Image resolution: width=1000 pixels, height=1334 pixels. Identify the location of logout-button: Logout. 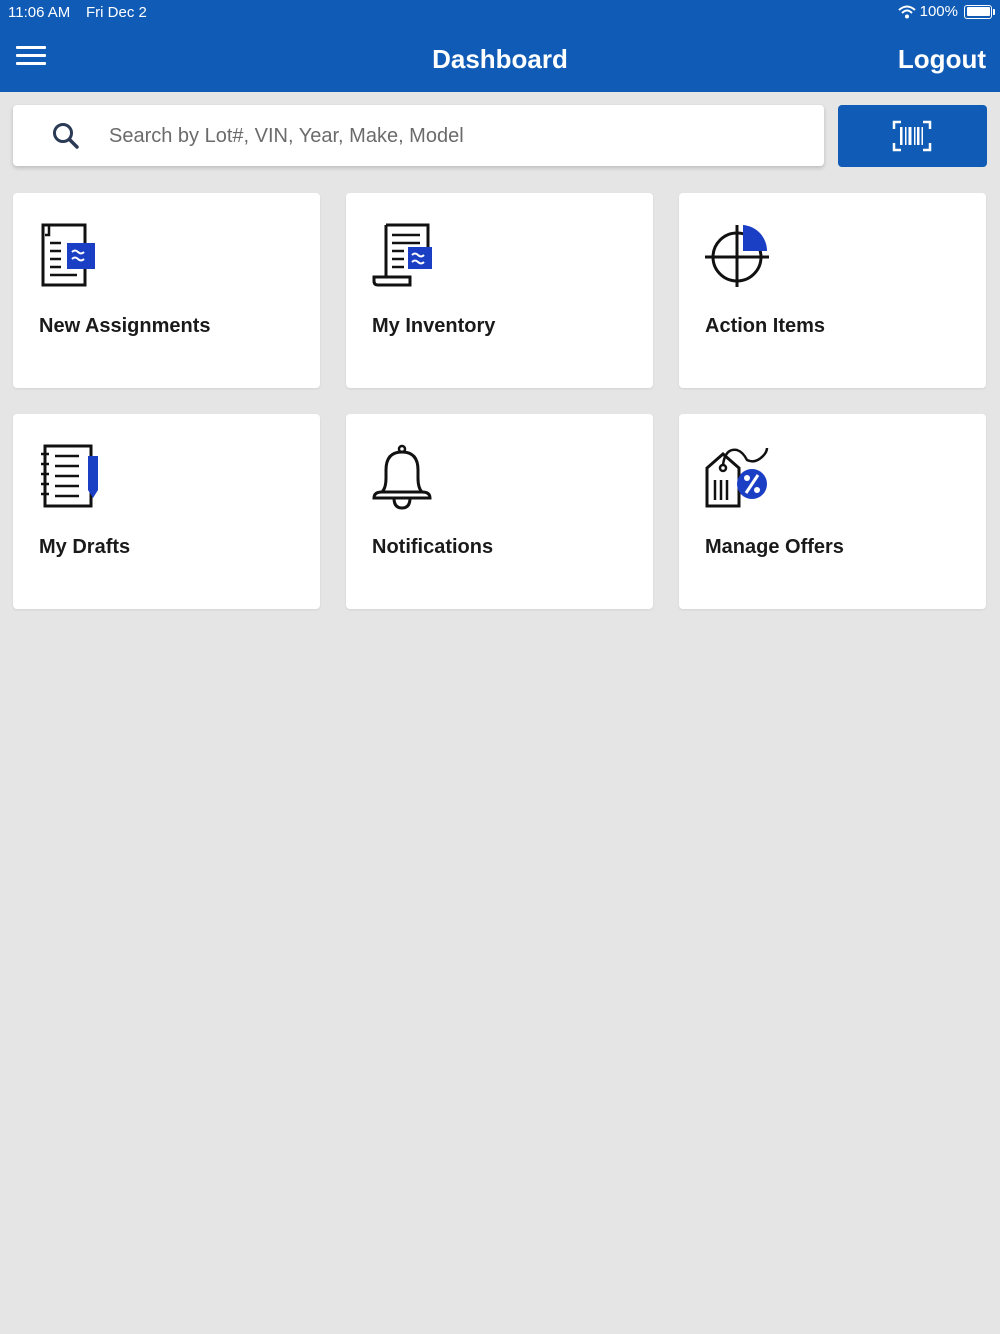
(942, 59).